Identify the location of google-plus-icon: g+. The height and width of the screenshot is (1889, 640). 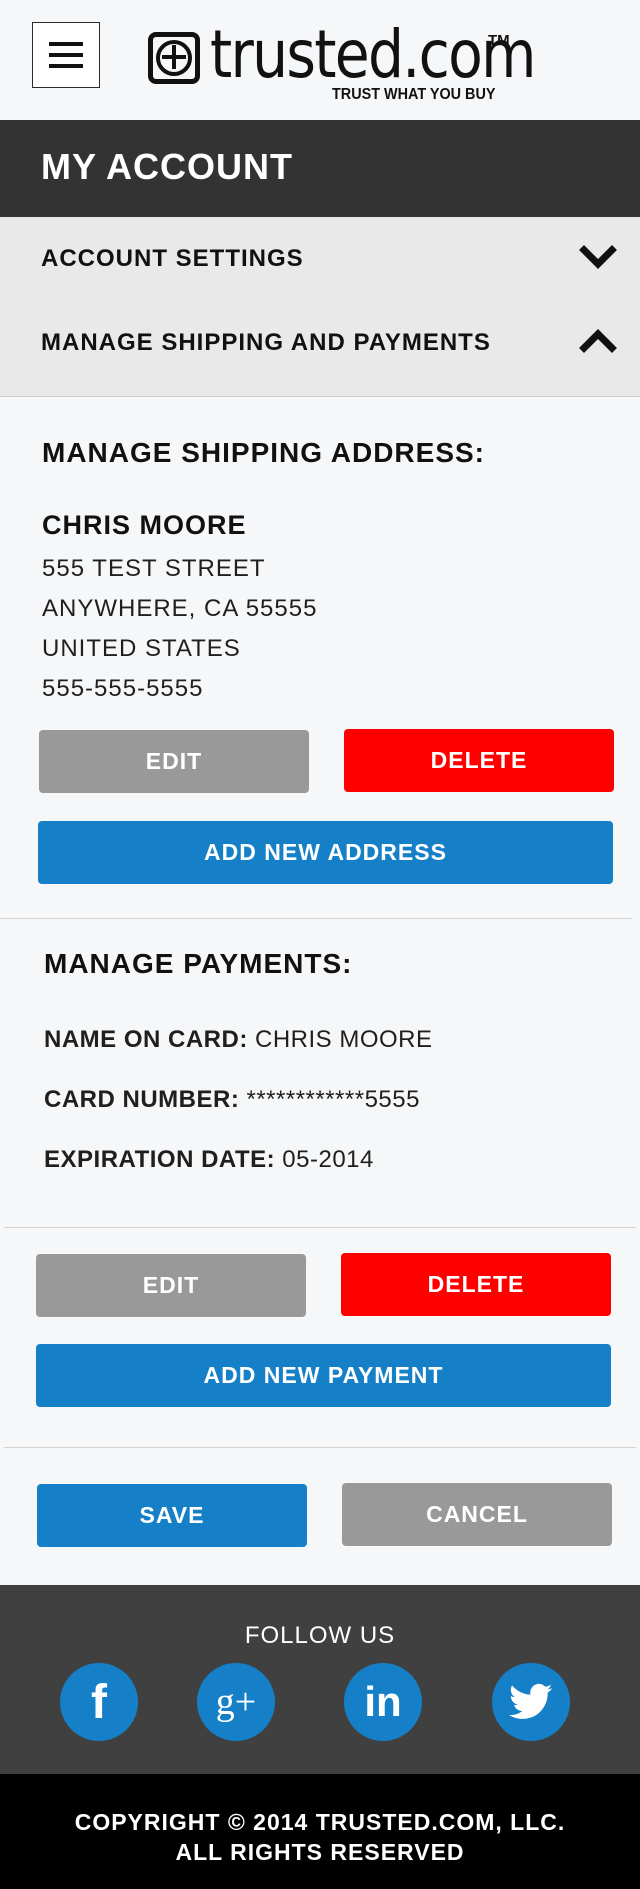
(236, 1702).